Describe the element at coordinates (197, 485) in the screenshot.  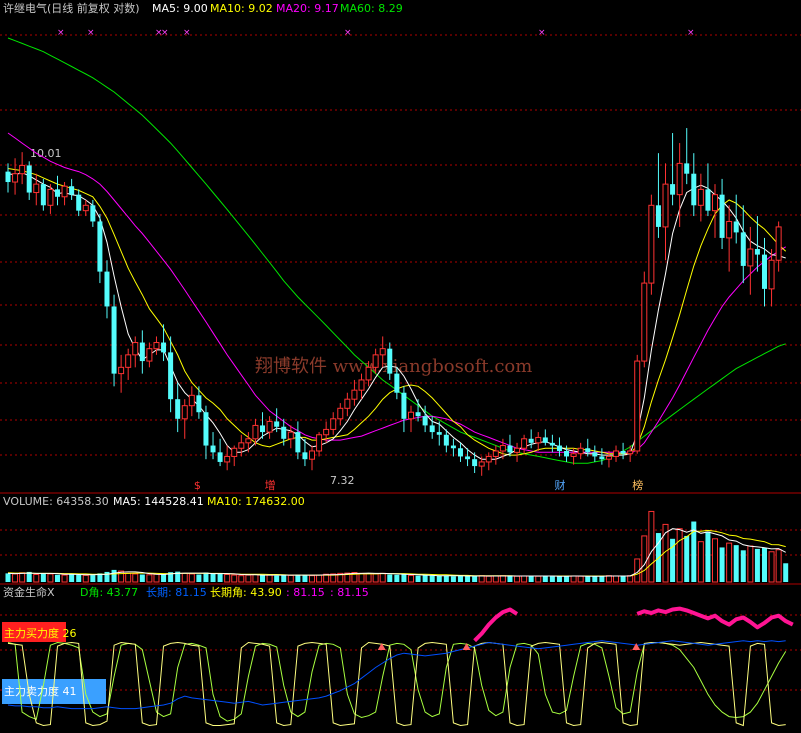
I see `event-label: $` at that location.